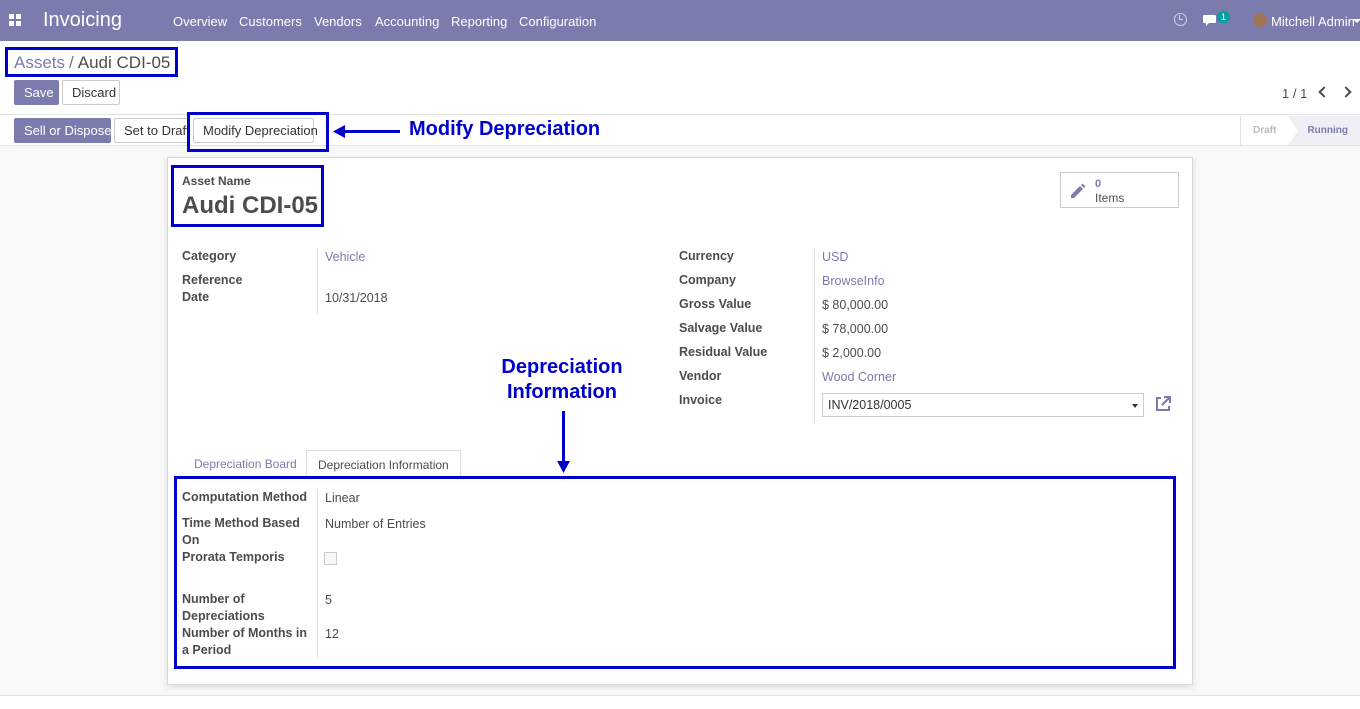 This screenshot has width=1360, height=709. Describe the element at coordinates (247, 196) in the screenshot. I see `asset-name-highlight-box` at that location.